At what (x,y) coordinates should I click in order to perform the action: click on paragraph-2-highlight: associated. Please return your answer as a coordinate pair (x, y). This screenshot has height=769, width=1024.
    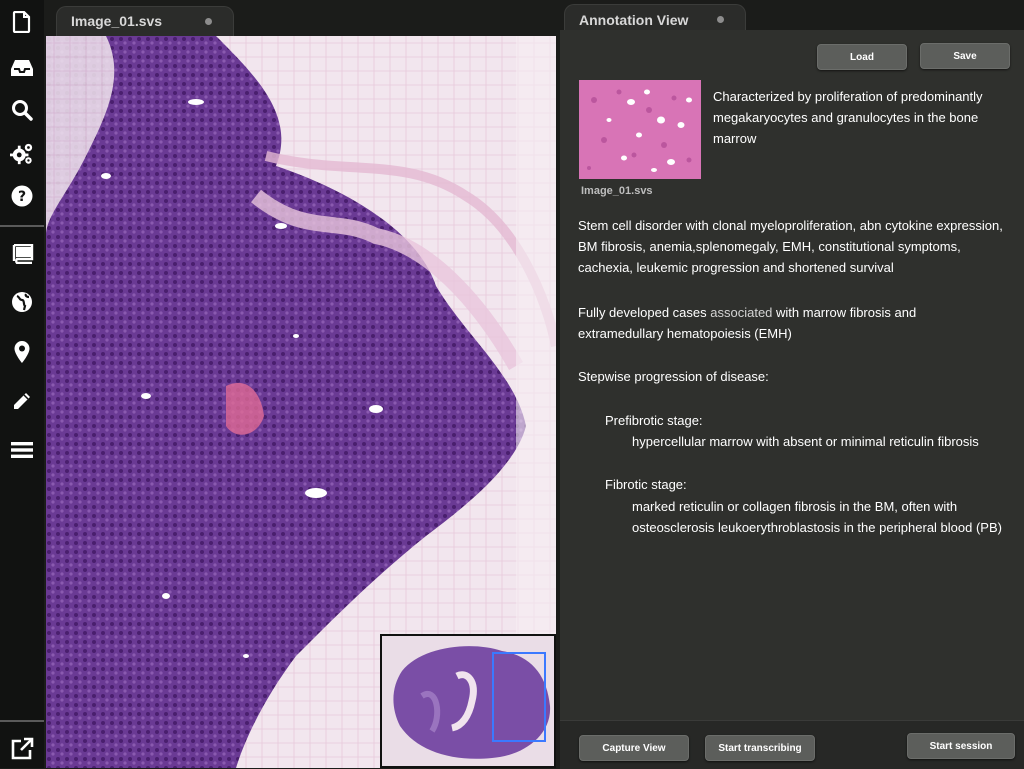
    Looking at the image, I should click on (741, 312).